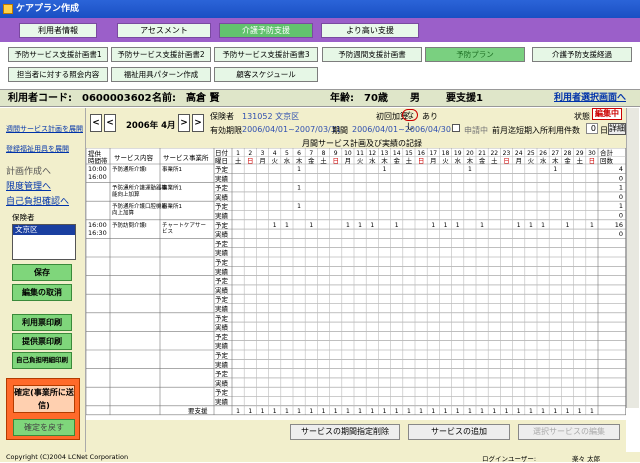 Image resolution: width=640 pixels, height=463 pixels. What do you see at coordinates (164, 30) in the screenshot?
I see `tab-assessment: アセスメント` at bounding box center [164, 30].